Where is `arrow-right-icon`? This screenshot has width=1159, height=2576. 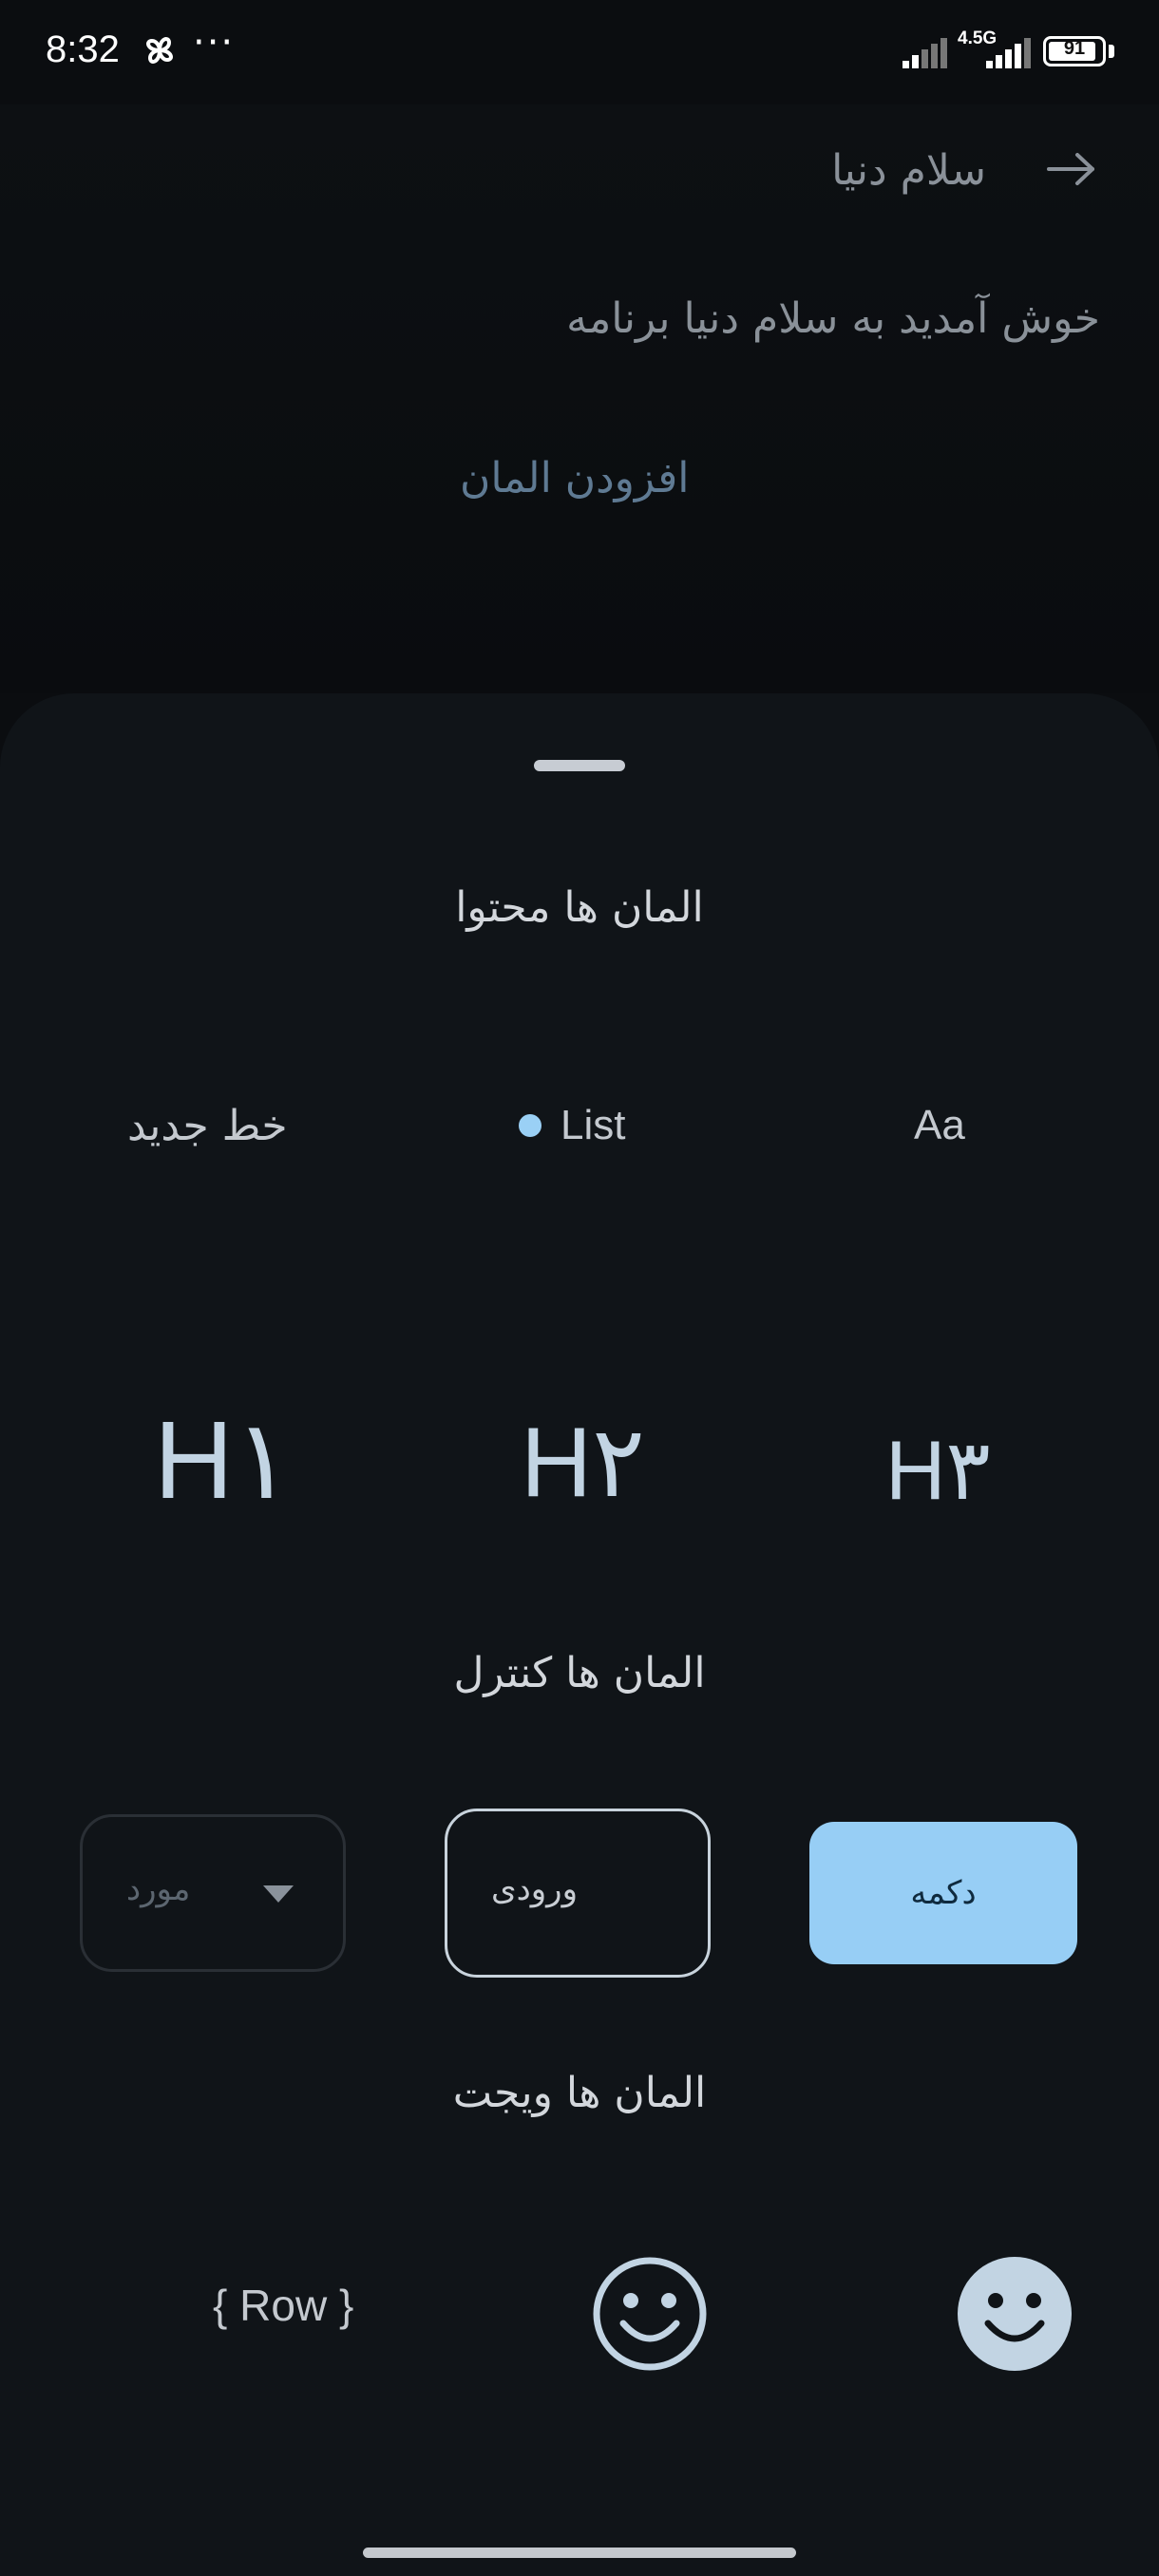
arrow-right-icon is located at coordinates (1071, 169).